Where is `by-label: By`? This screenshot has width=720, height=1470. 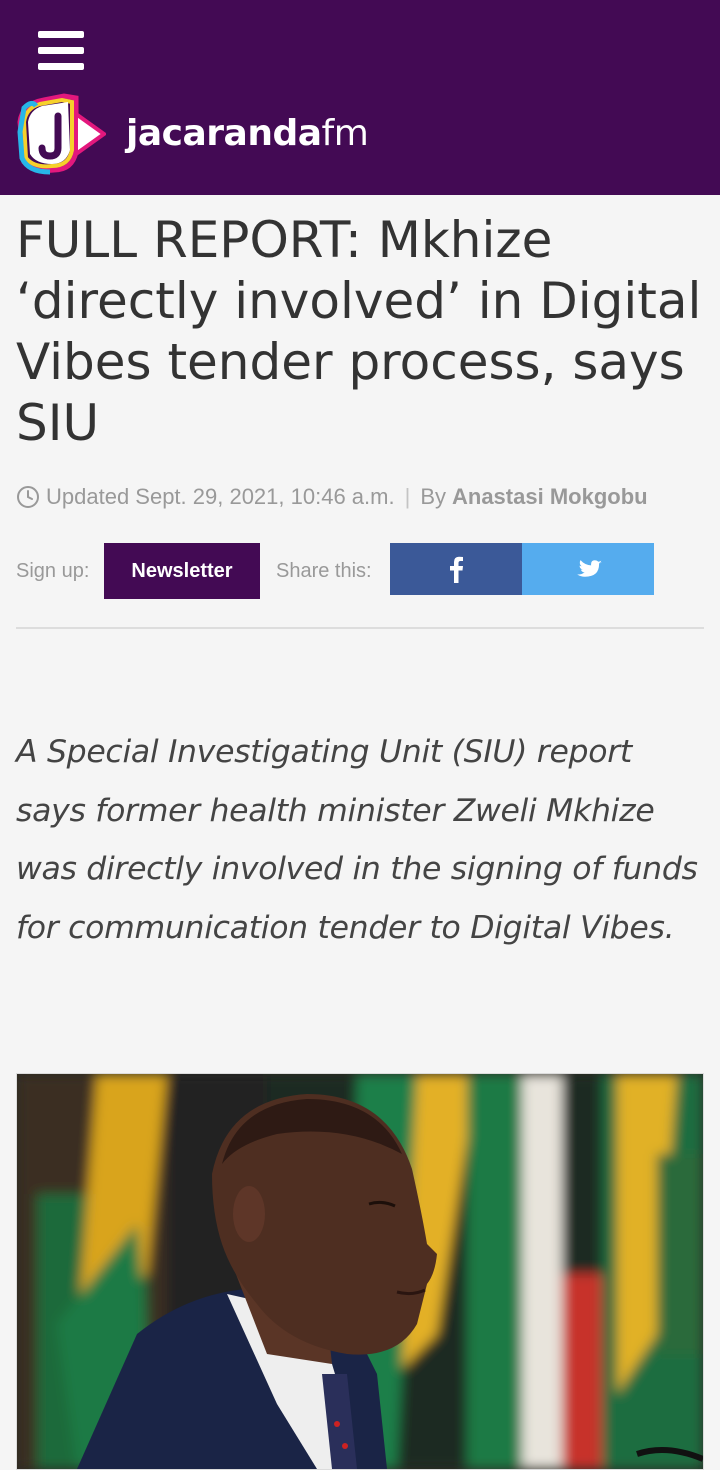
by-label: By is located at coordinates (433, 496).